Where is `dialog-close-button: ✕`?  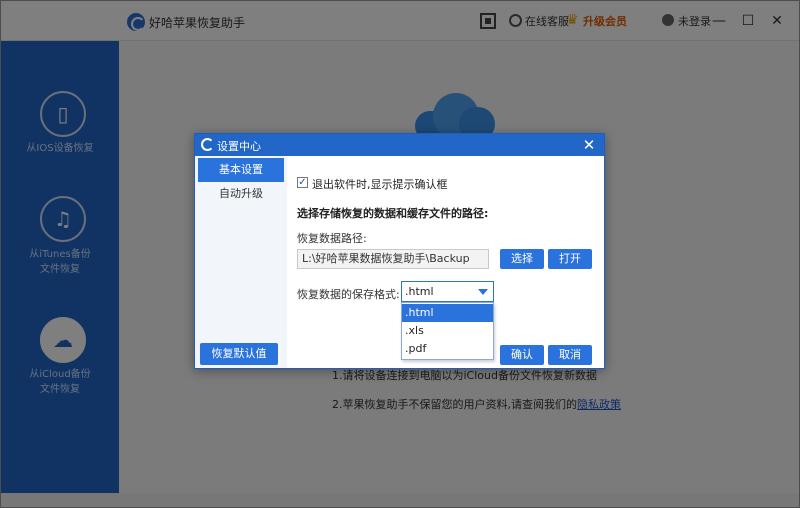
dialog-close-button: ✕ is located at coordinates (589, 145).